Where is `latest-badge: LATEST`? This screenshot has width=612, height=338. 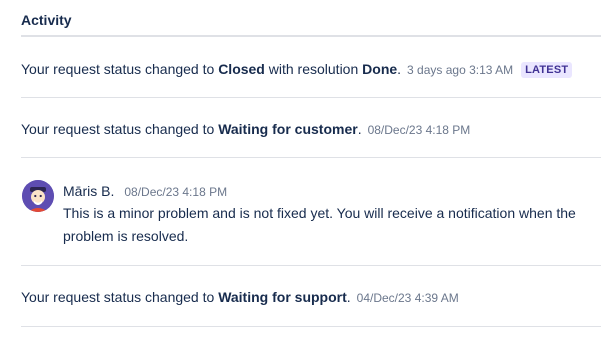 latest-badge: LATEST is located at coordinates (547, 70).